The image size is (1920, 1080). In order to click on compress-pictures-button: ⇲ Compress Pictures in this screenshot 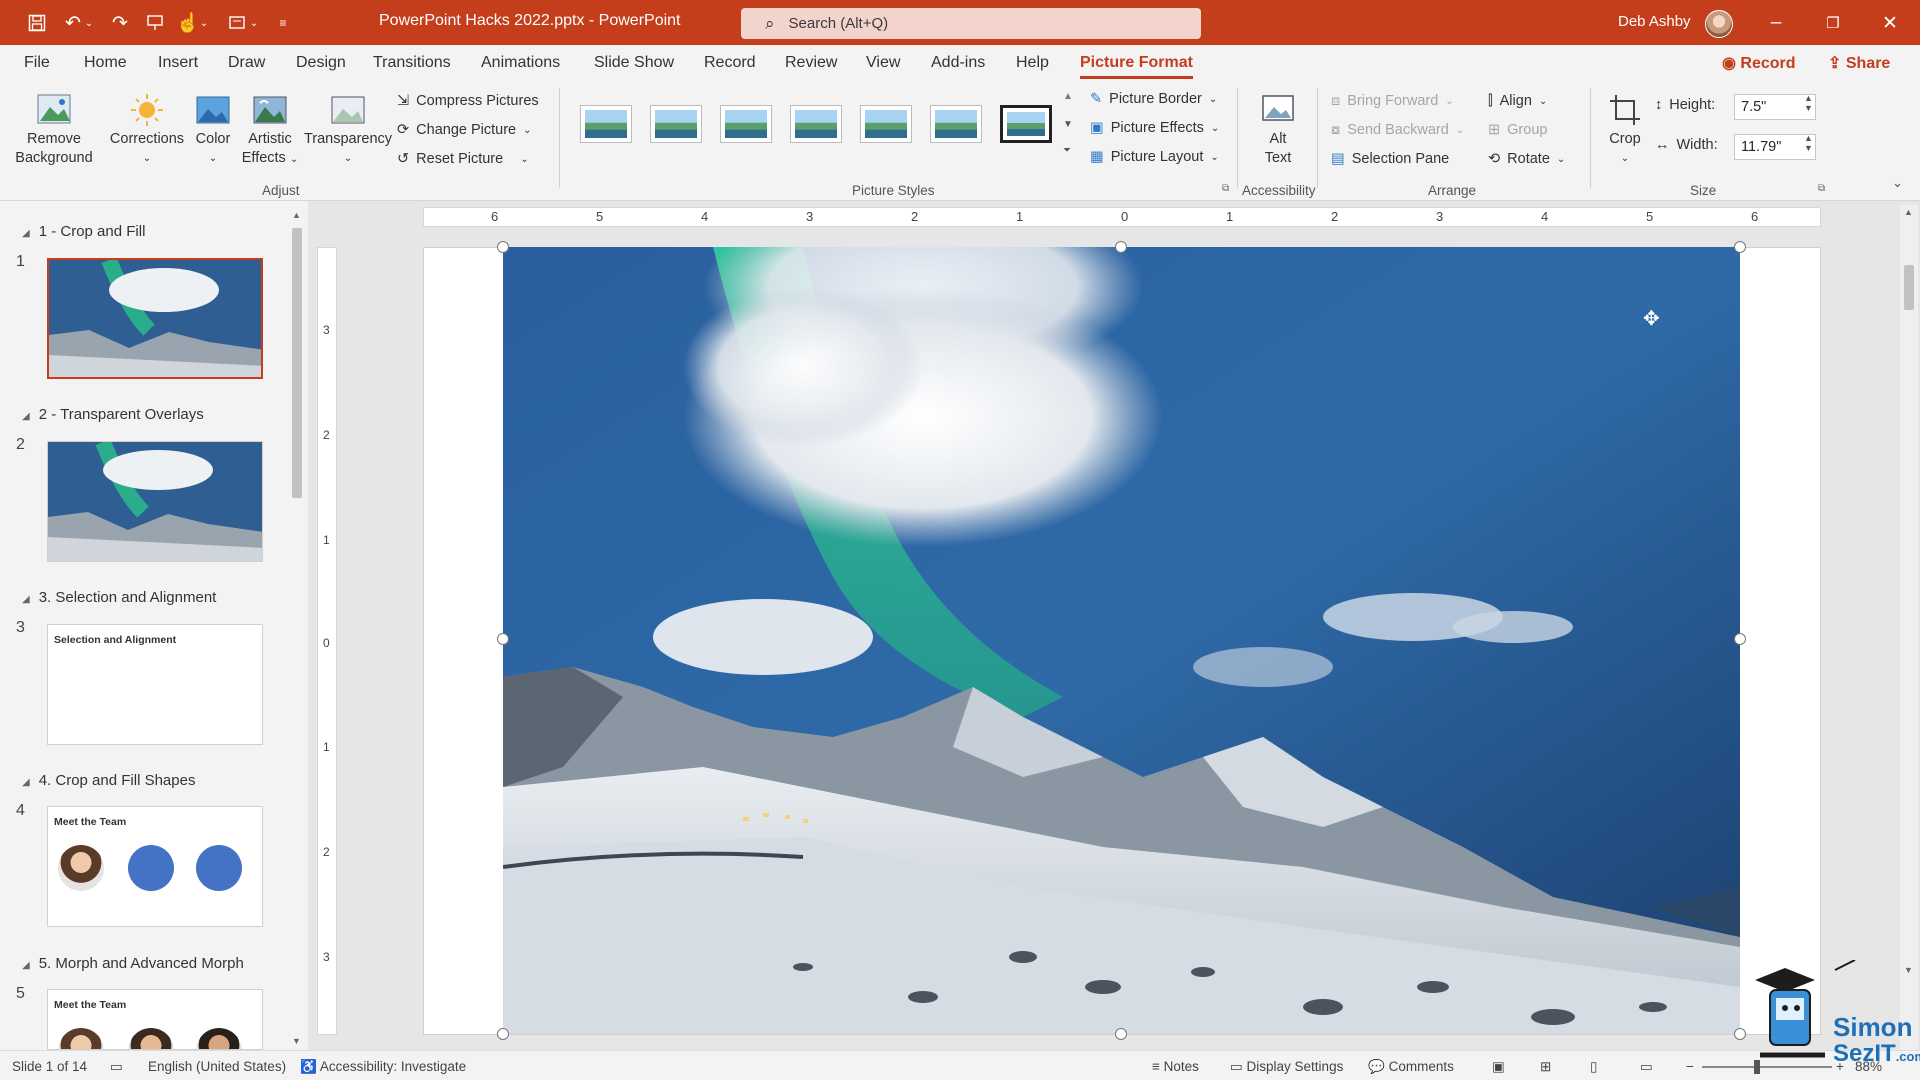, I will do `click(468, 101)`.